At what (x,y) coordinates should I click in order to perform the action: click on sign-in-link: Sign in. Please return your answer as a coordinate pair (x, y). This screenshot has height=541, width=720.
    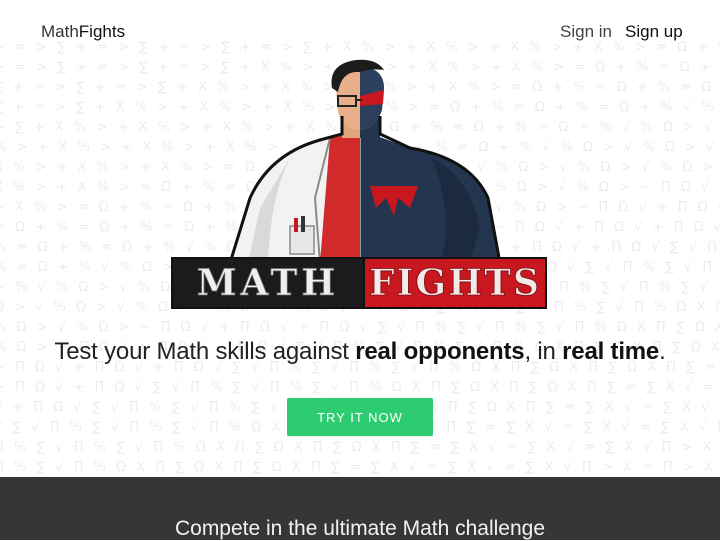
    Looking at the image, I should click on (586, 32).